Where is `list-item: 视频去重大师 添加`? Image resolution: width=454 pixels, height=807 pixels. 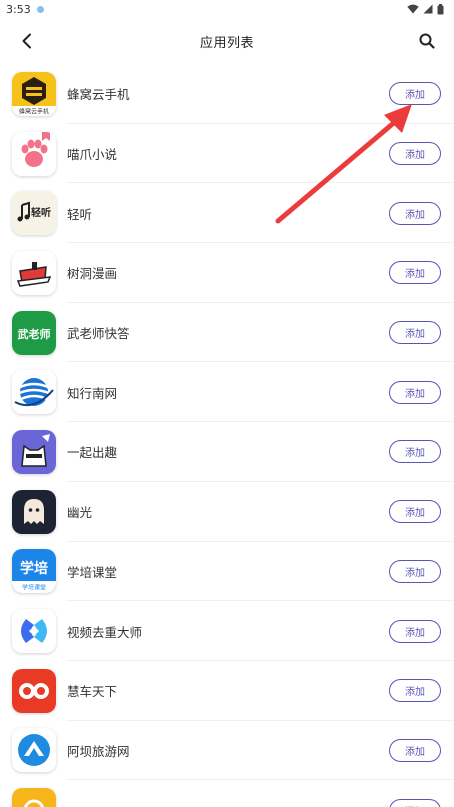 list-item: 视频去重大师 添加 is located at coordinates (227, 631).